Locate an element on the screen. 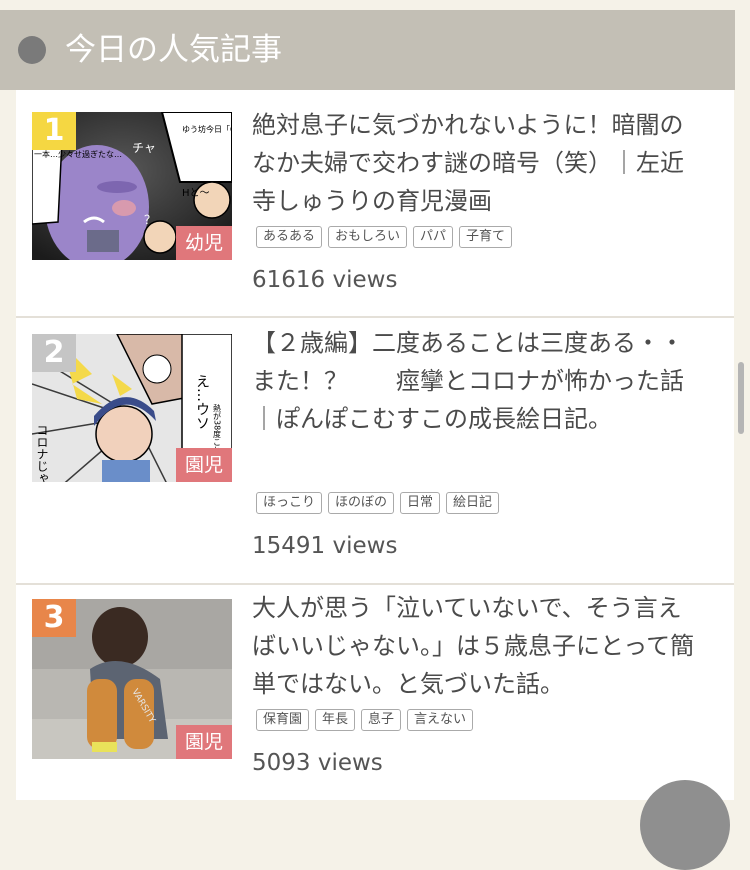 The height and width of the screenshot is (870, 750). thumb-speech: ゆう坊今日「G」何本イッた？ is located at coordinates (207, 129).